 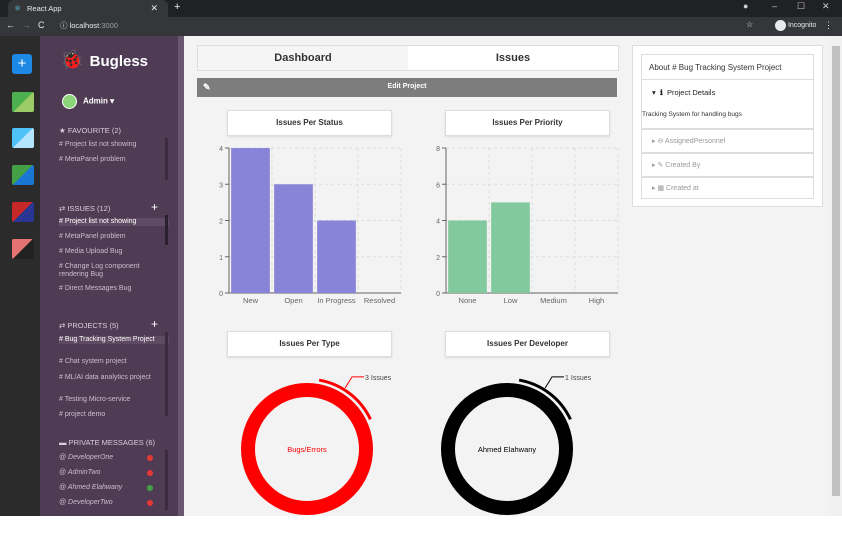 What do you see at coordinates (112, 442) in the screenshot?
I see `pm-header-label: PRIVATE MESSAGES (6)` at bounding box center [112, 442].